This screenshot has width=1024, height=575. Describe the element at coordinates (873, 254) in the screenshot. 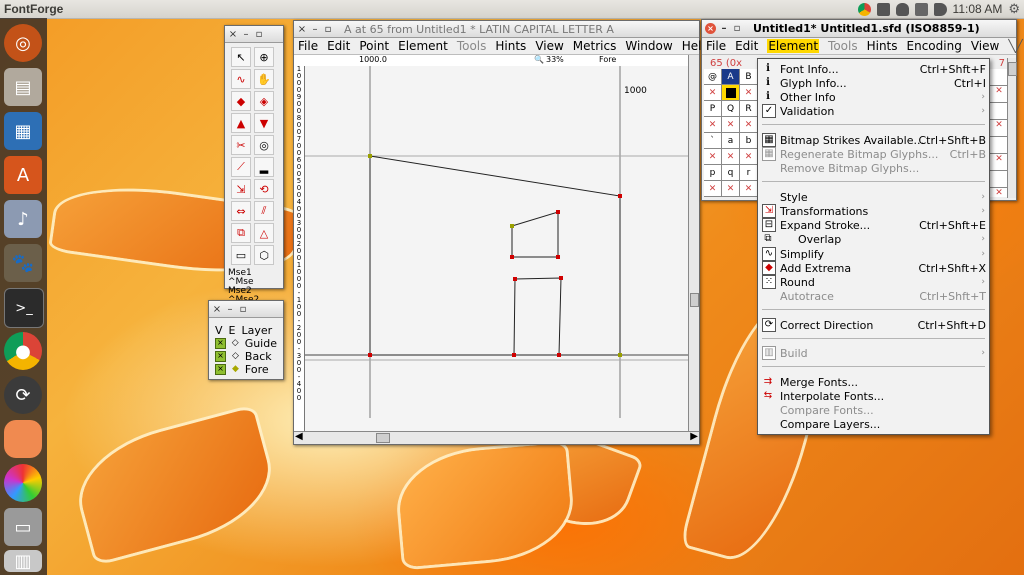

I see `menu-item-simplify: ∿ Simplify ›` at that location.